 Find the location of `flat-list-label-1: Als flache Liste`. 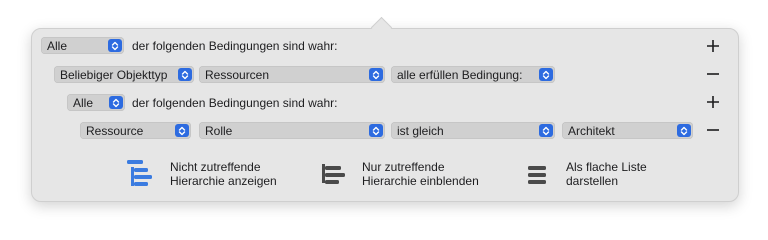

flat-list-label-1: Als flache Liste is located at coordinates (606, 167).